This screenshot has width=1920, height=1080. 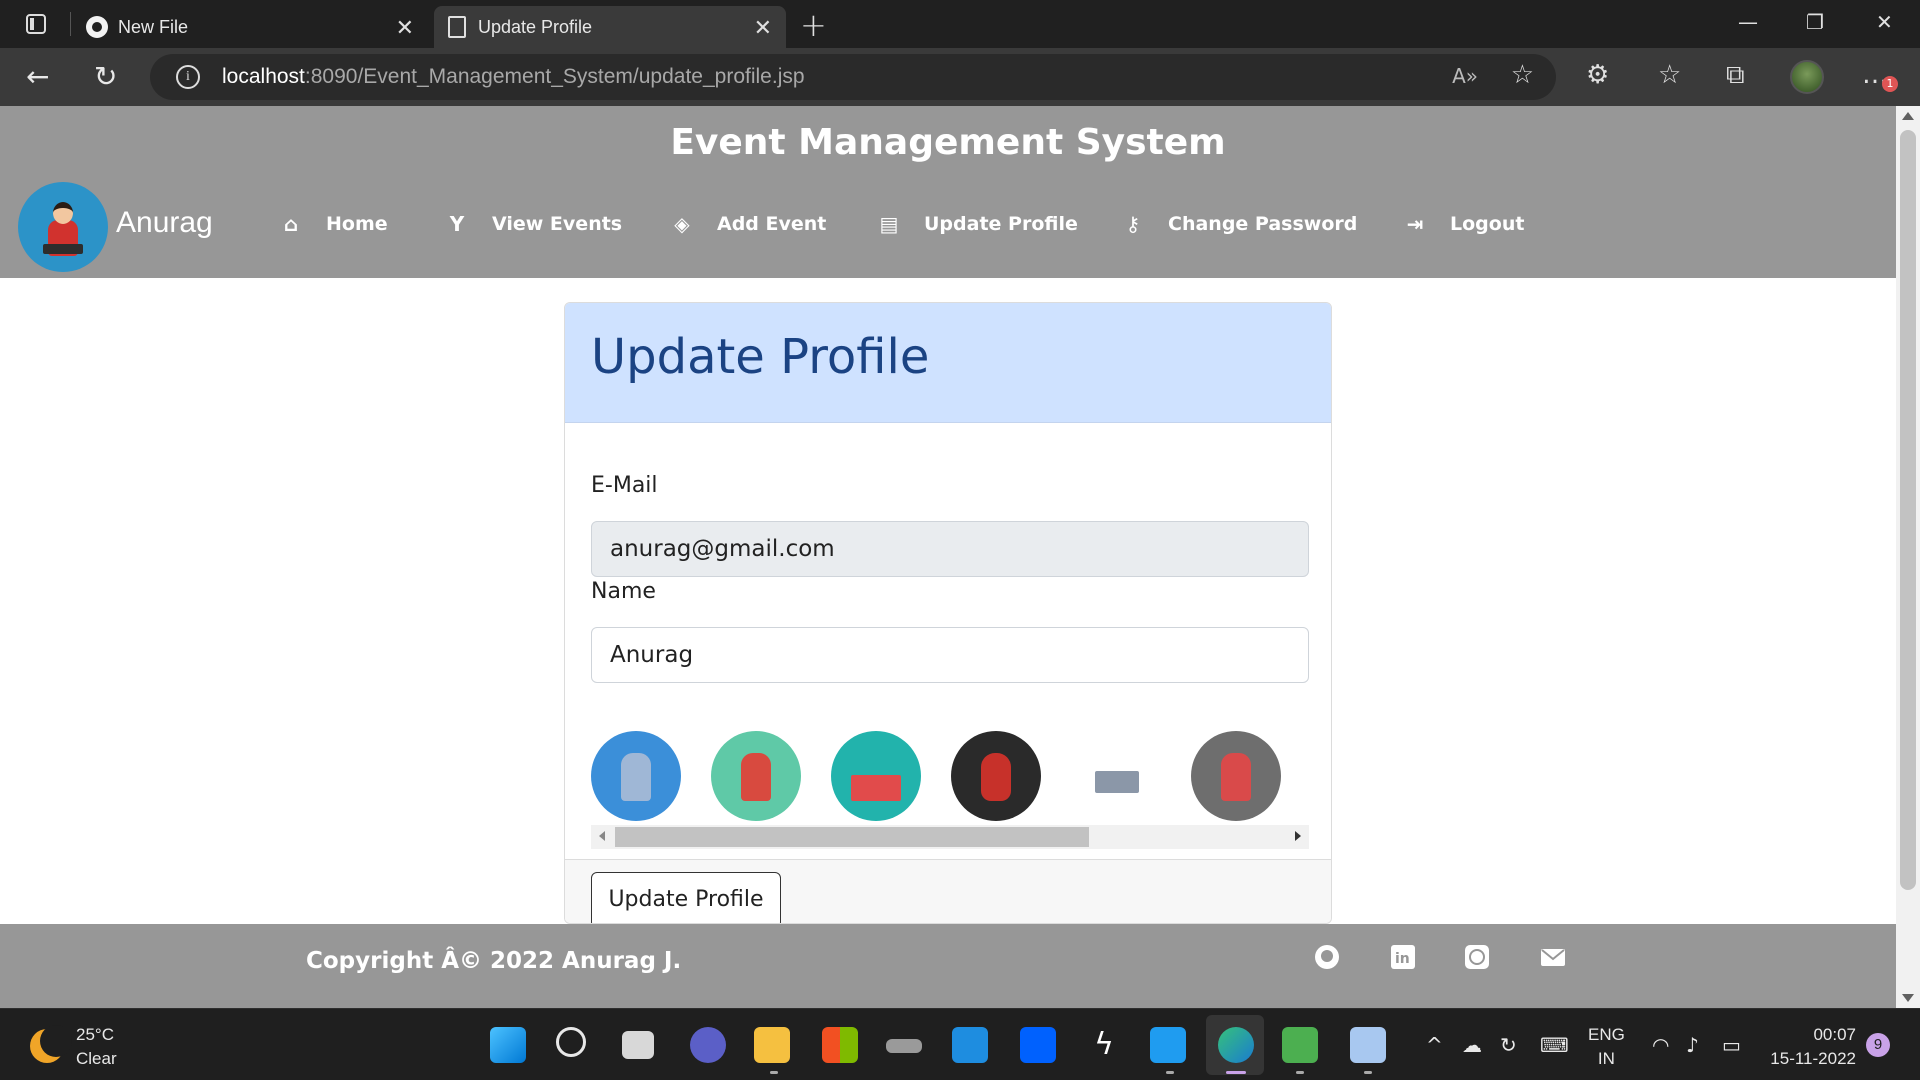 I want to click on update-profile-button: Update Profile, so click(x=686, y=897).